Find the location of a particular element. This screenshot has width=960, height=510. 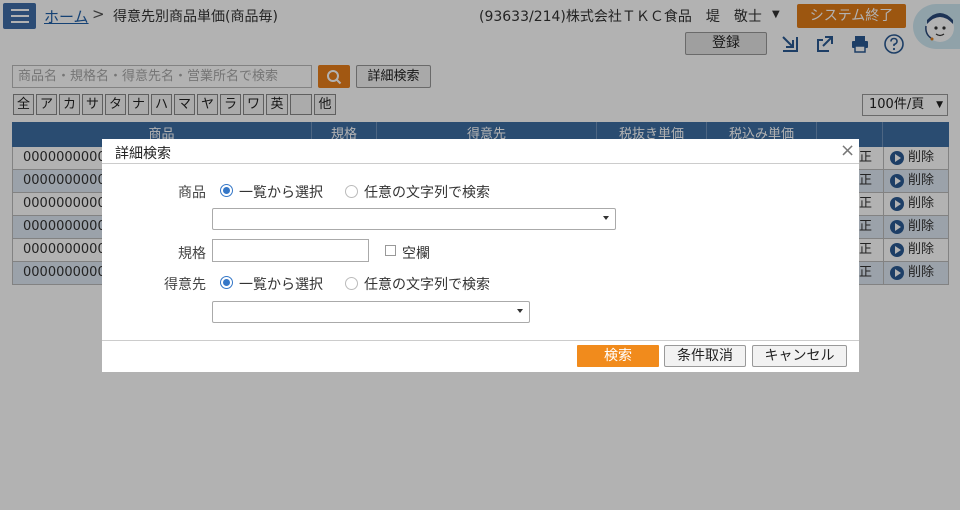

clear-conditions-button: 条件取消 is located at coordinates (705, 356).